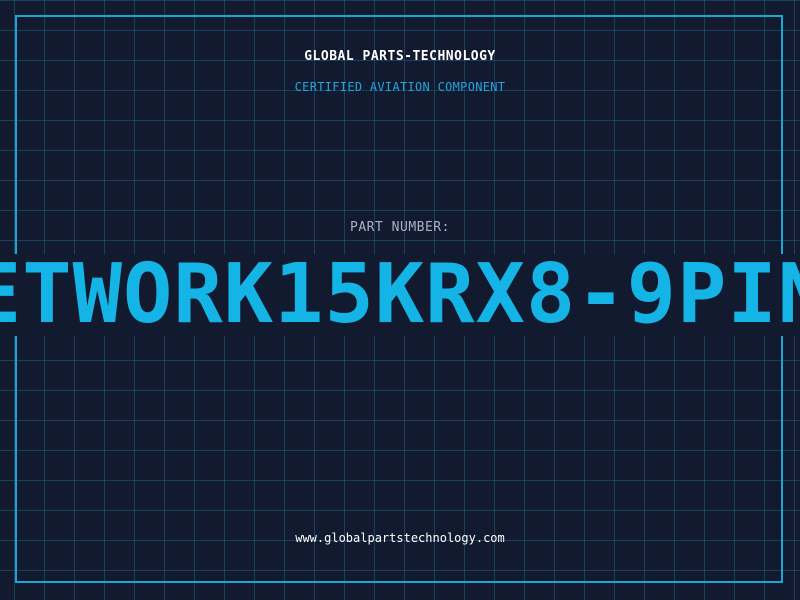  What do you see at coordinates (400, 538) in the screenshot?
I see `website-url: www.globalpartstechnology.com` at bounding box center [400, 538].